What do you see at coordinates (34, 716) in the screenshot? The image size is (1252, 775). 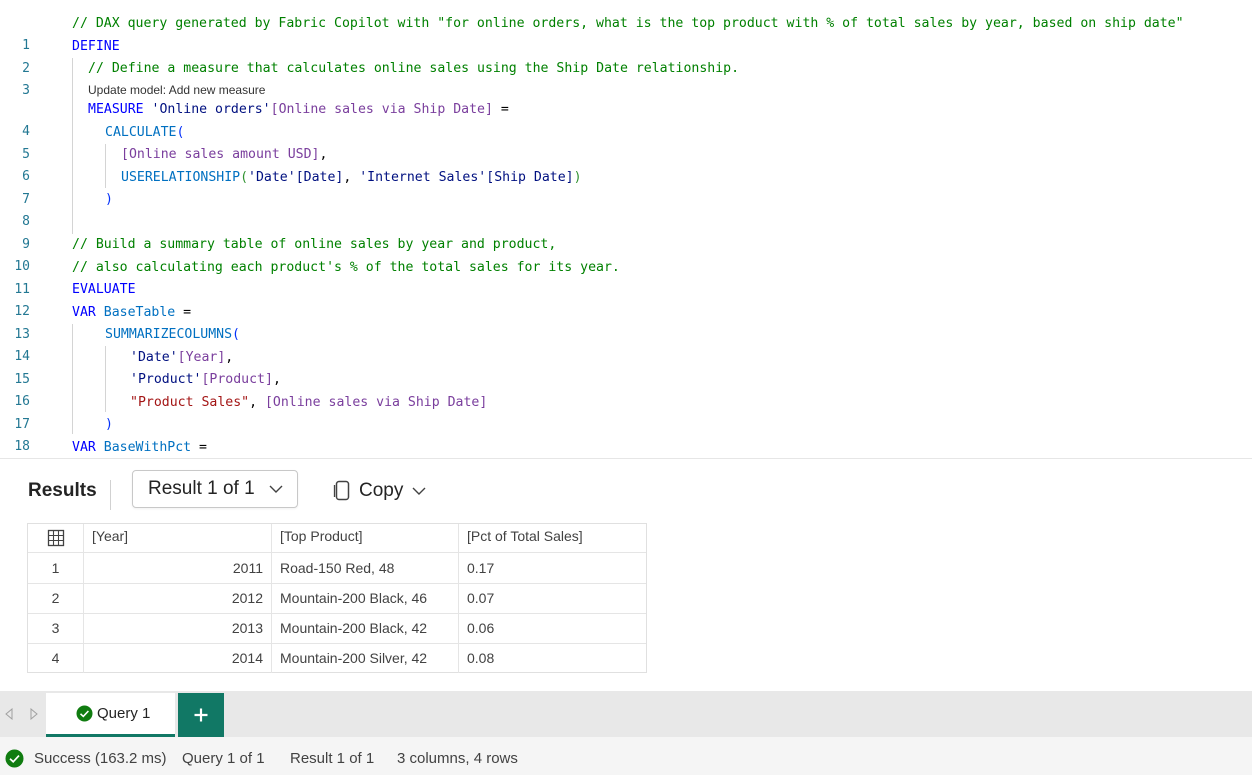 I see `scroll-right-icon` at bounding box center [34, 716].